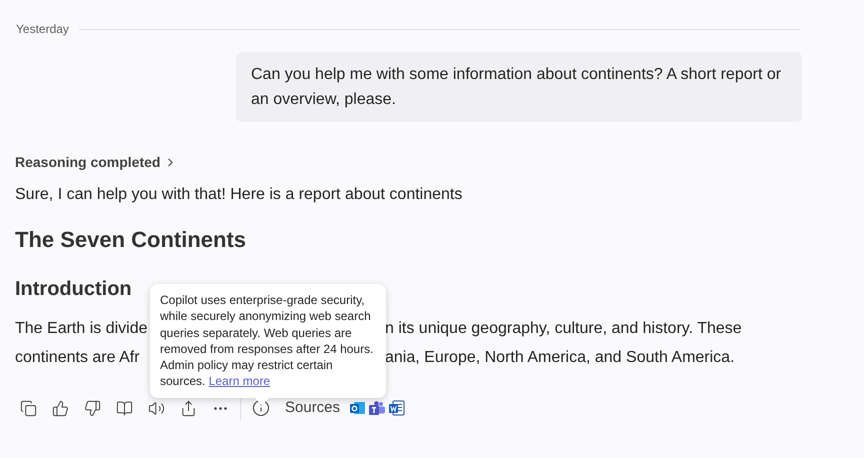 This screenshot has height=458, width=864. Describe the element at coordinates (358, 408) in the screenshot. I see `mail-app-icon` at that location.